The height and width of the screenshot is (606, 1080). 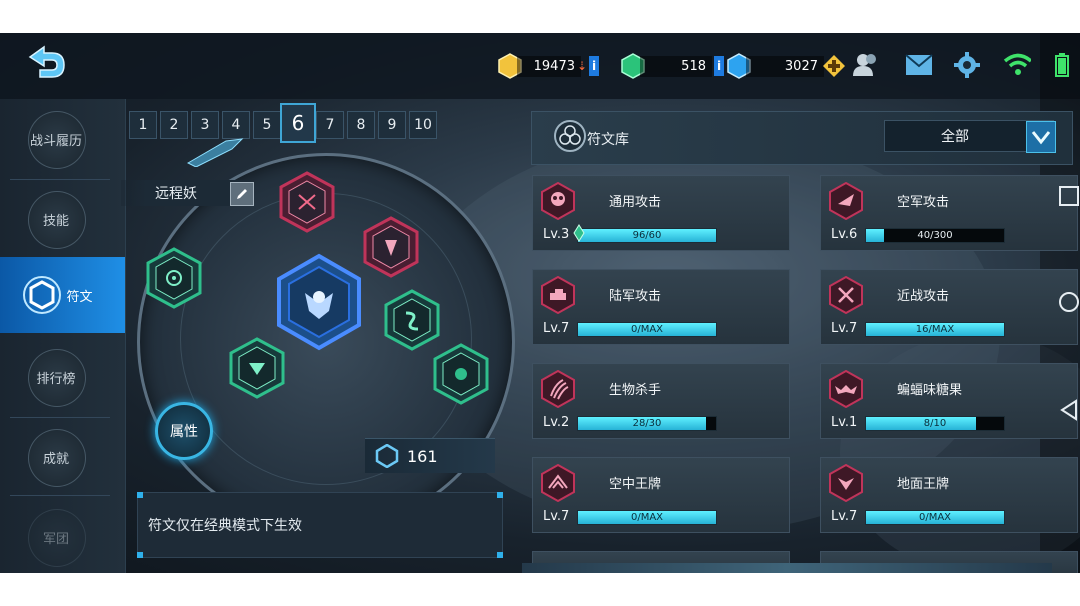 I want to click on rune-name: 空中王牌, so click(x=635, y=484).